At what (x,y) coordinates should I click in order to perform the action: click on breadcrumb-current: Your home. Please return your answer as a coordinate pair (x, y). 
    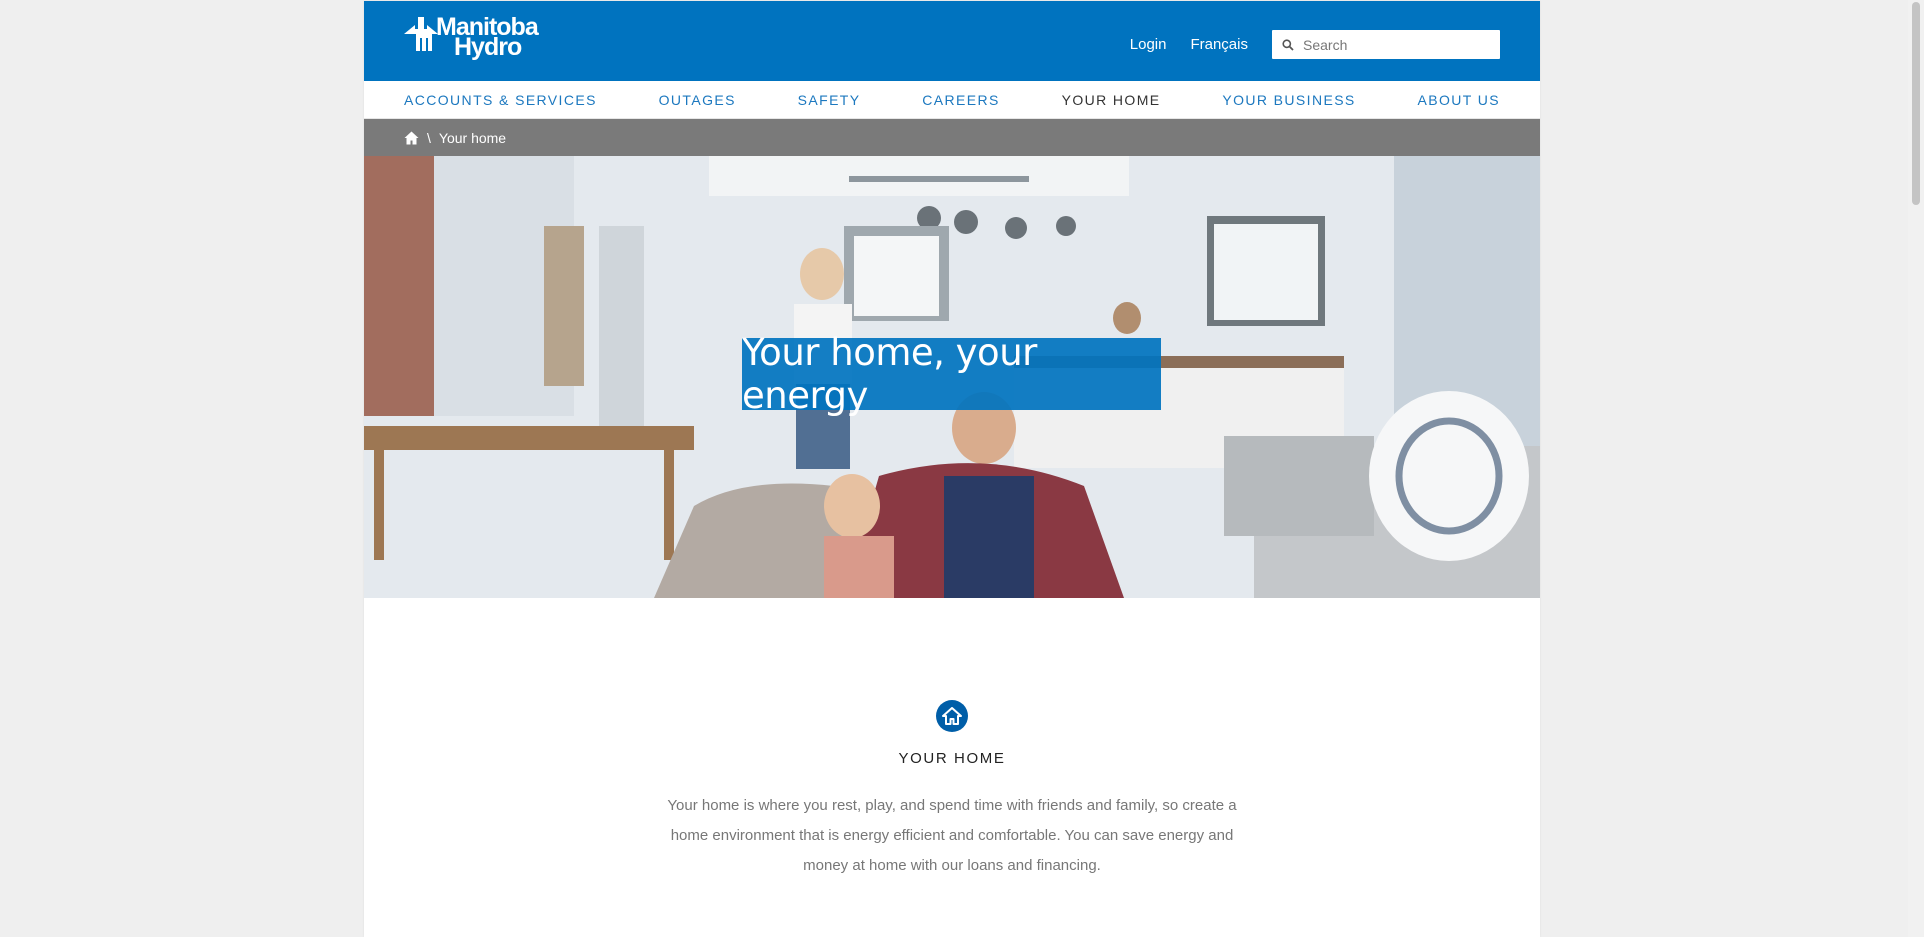
    Looking at the image, I should click on (472, 137).